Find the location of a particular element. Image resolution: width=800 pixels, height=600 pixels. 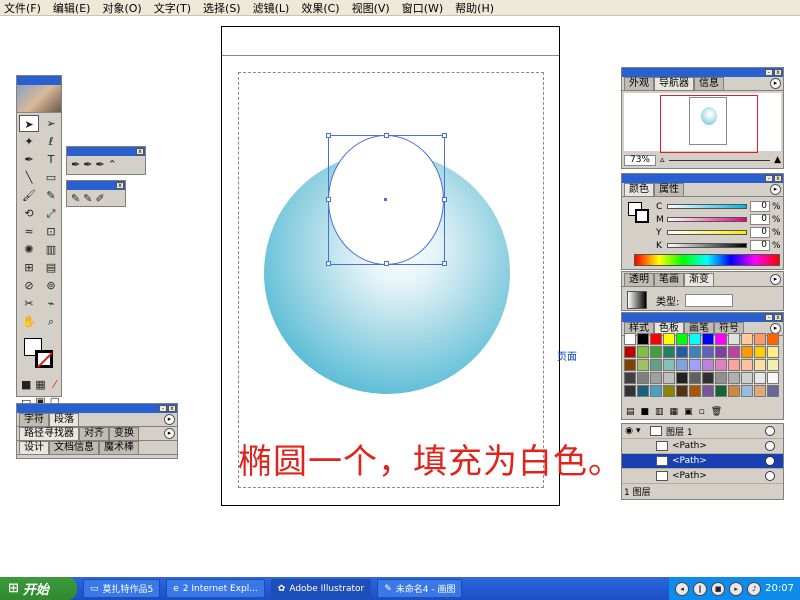

tab-gradient: 渐变 is located at coordinates (699, 279).